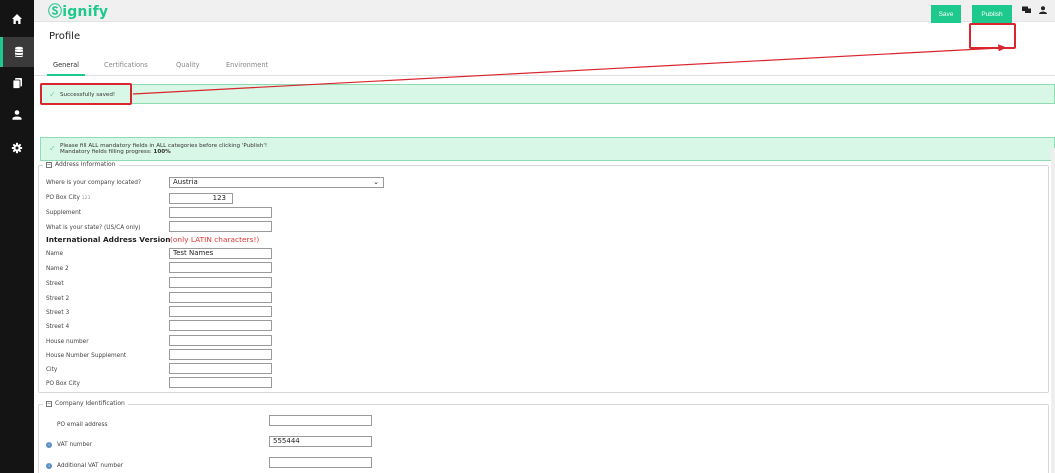 The image size is (1055, 473). I want to click on top-icons, so click(1034, 10).